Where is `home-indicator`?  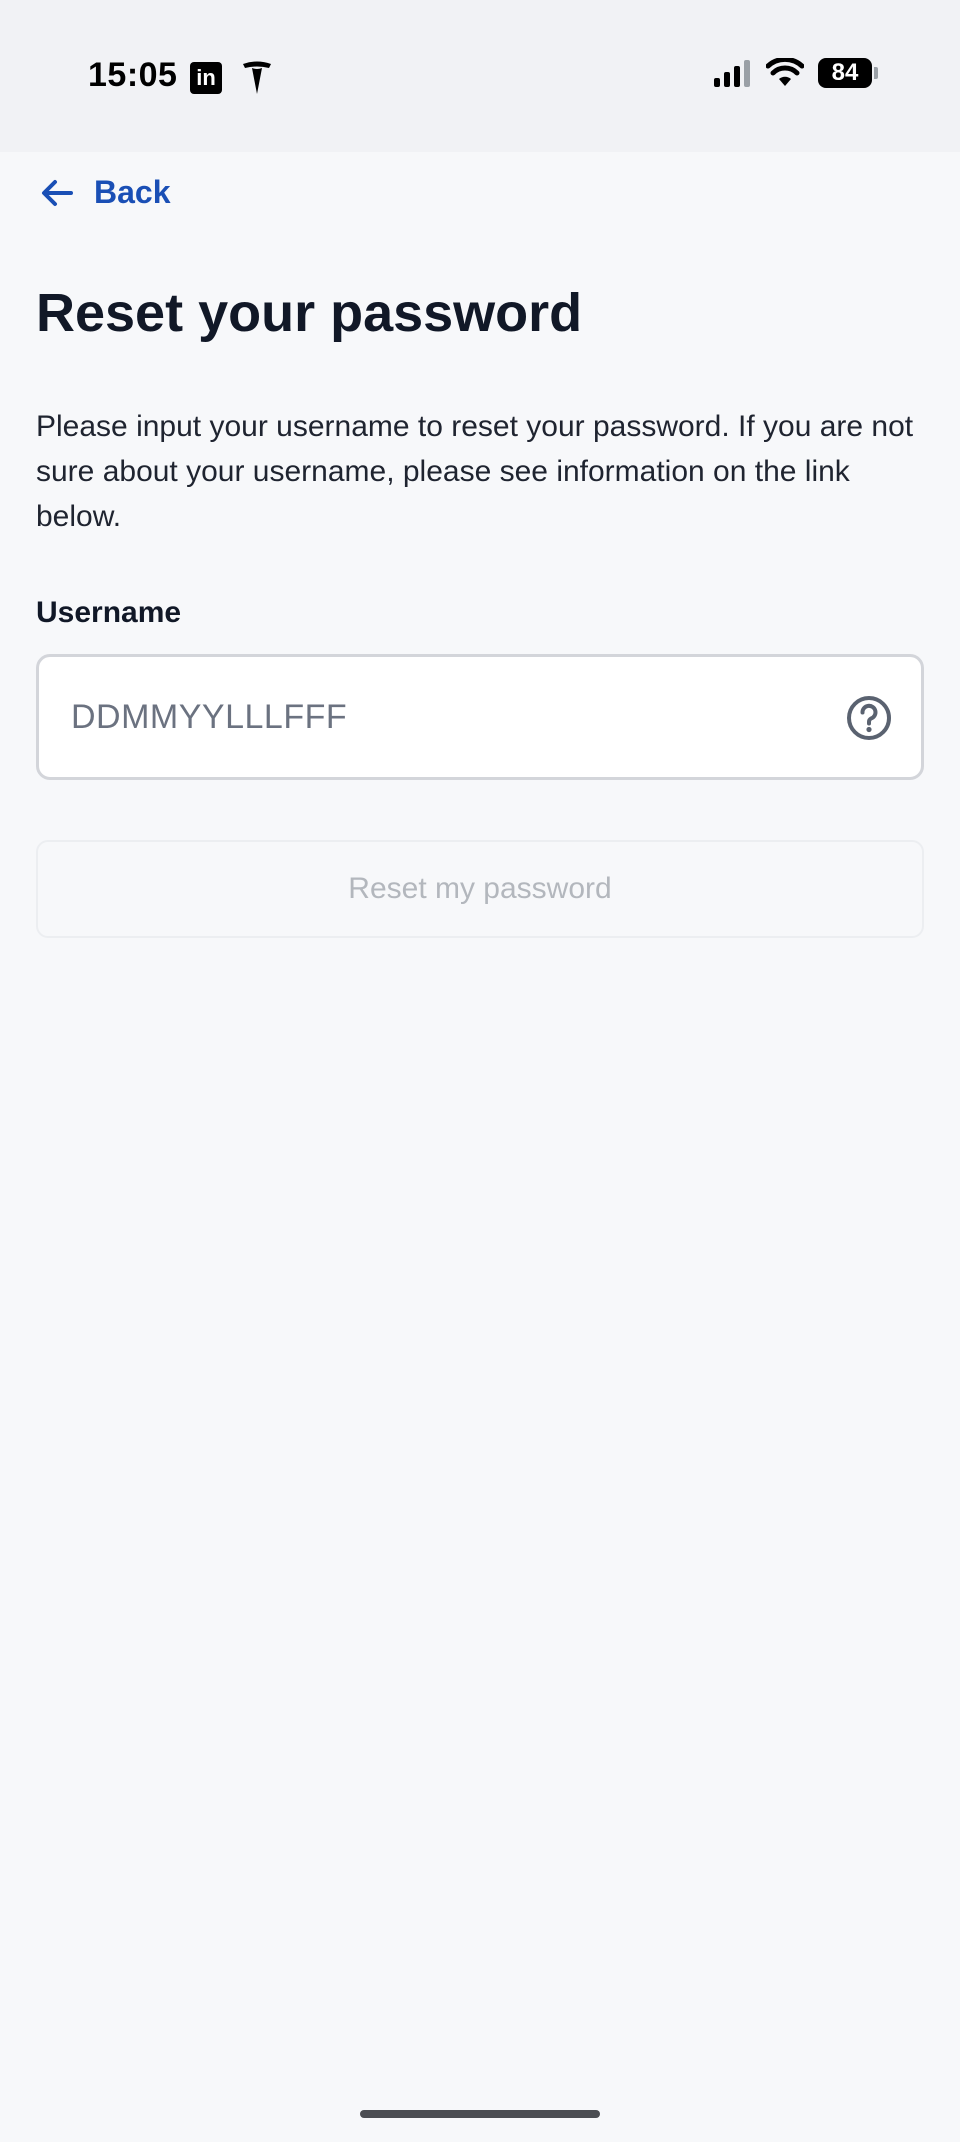 home-indicator is located at coordinates (480, 2114).